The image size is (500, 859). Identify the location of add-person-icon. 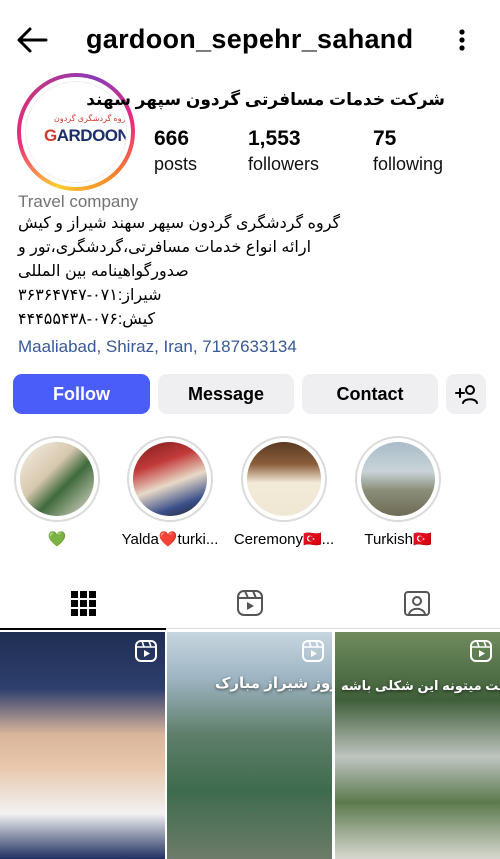
(466, 394).